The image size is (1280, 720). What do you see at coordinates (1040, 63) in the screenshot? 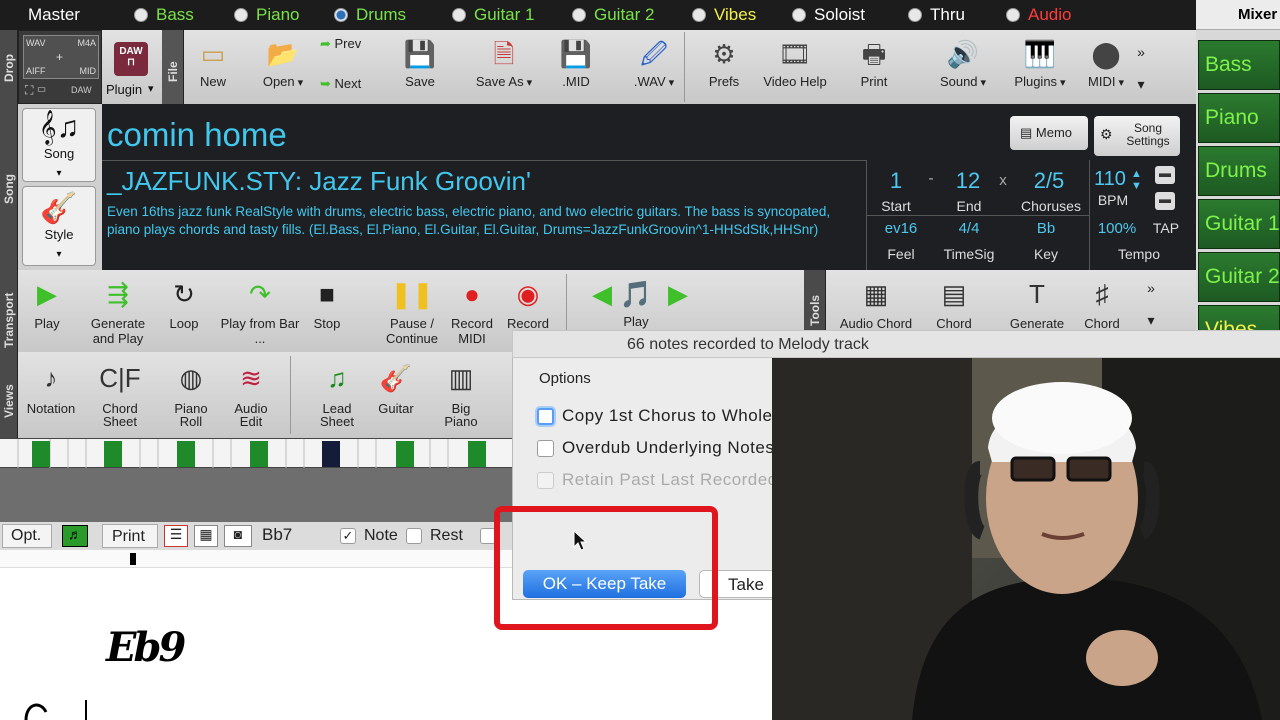
I see `plugins-button: 🎹 Plugins ▾` at bounding box center [1040, 63].